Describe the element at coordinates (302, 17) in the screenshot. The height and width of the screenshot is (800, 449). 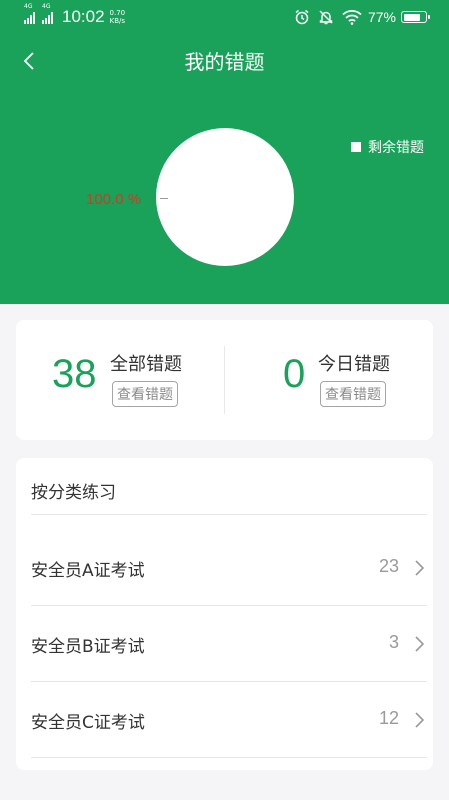
I see `alarm-icon` at that location.